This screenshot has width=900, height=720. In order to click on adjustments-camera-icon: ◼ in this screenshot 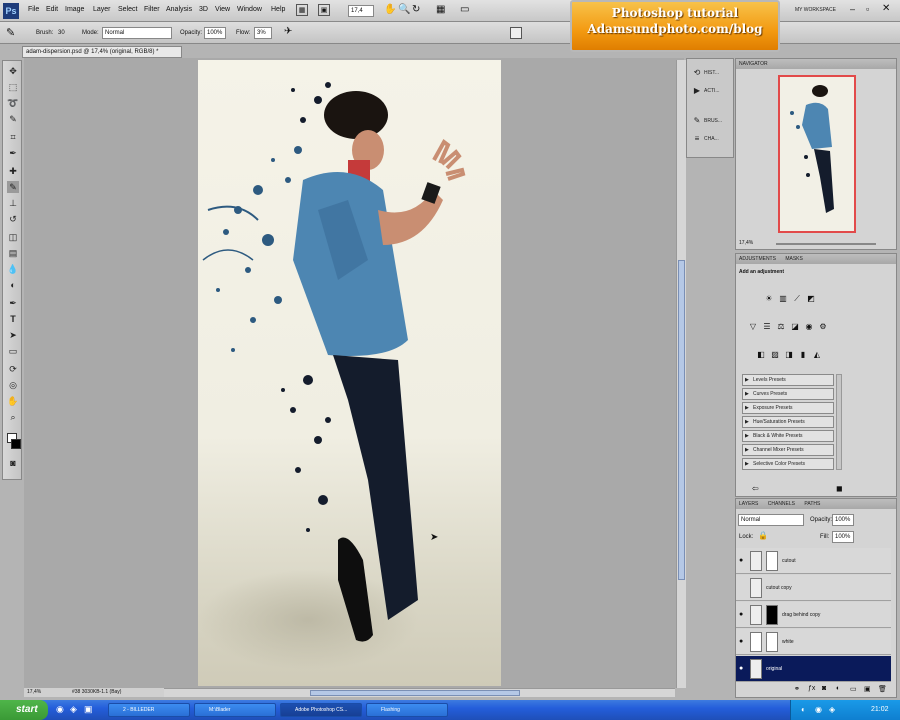, I will do `click(839, 488)`.